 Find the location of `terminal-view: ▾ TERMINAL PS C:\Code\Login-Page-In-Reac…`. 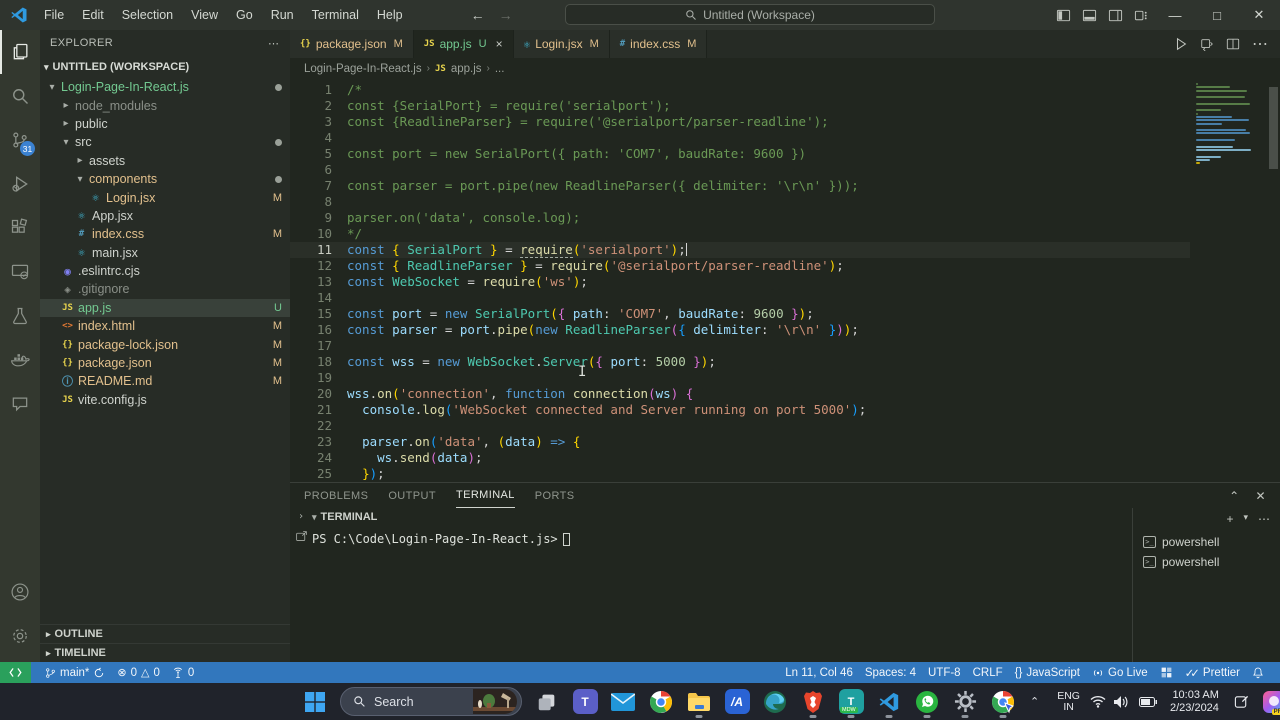

terminal-view: ▾ TERMINAL PS C:\Code\Login-Page-In-Reac… is located at coordinates (722, 585).